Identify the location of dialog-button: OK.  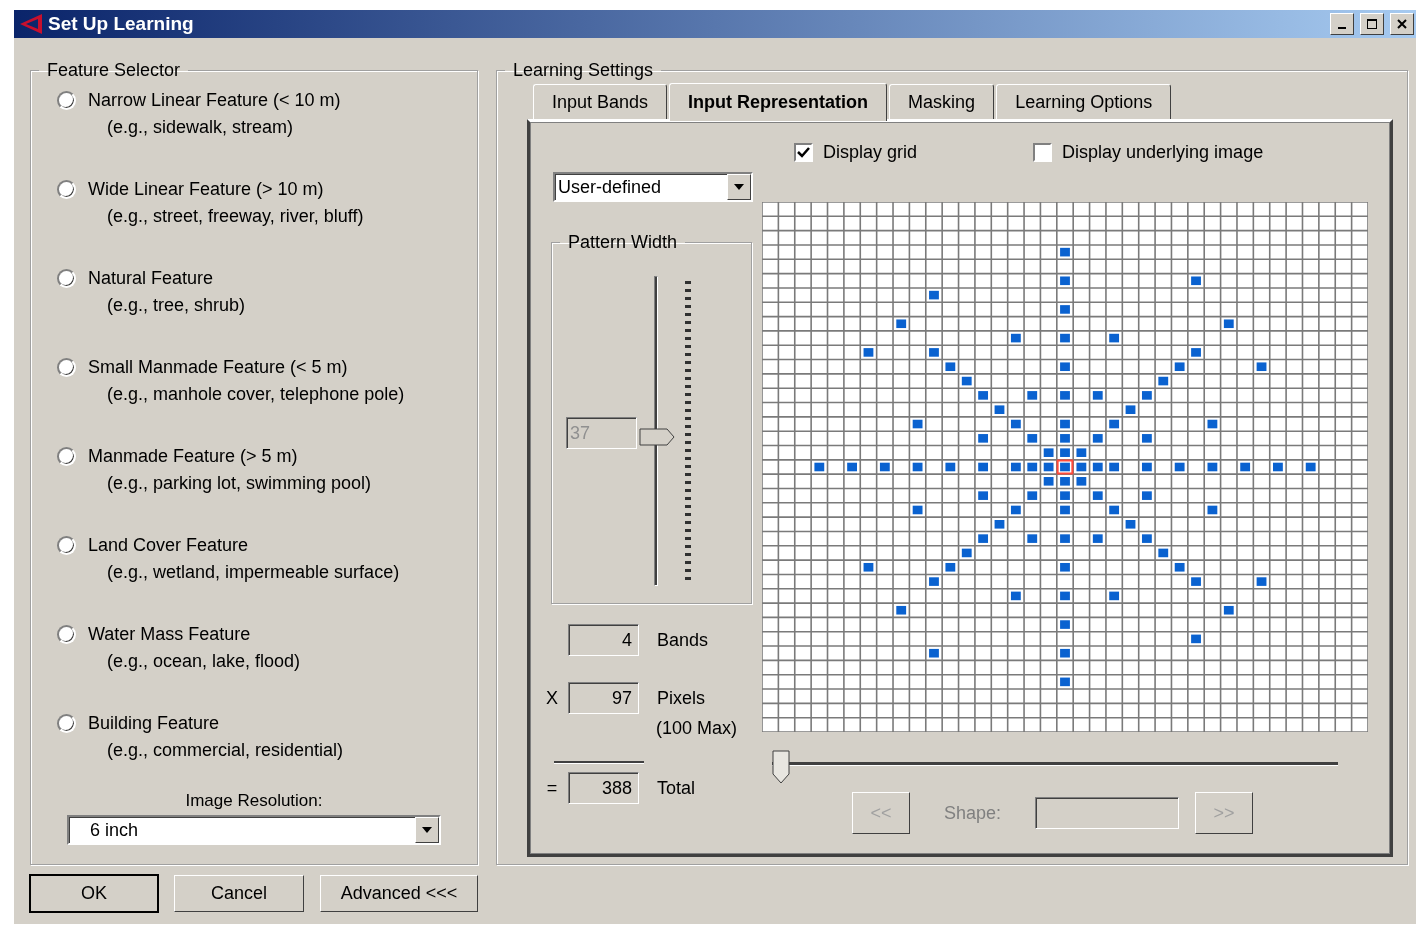
(94, 893).